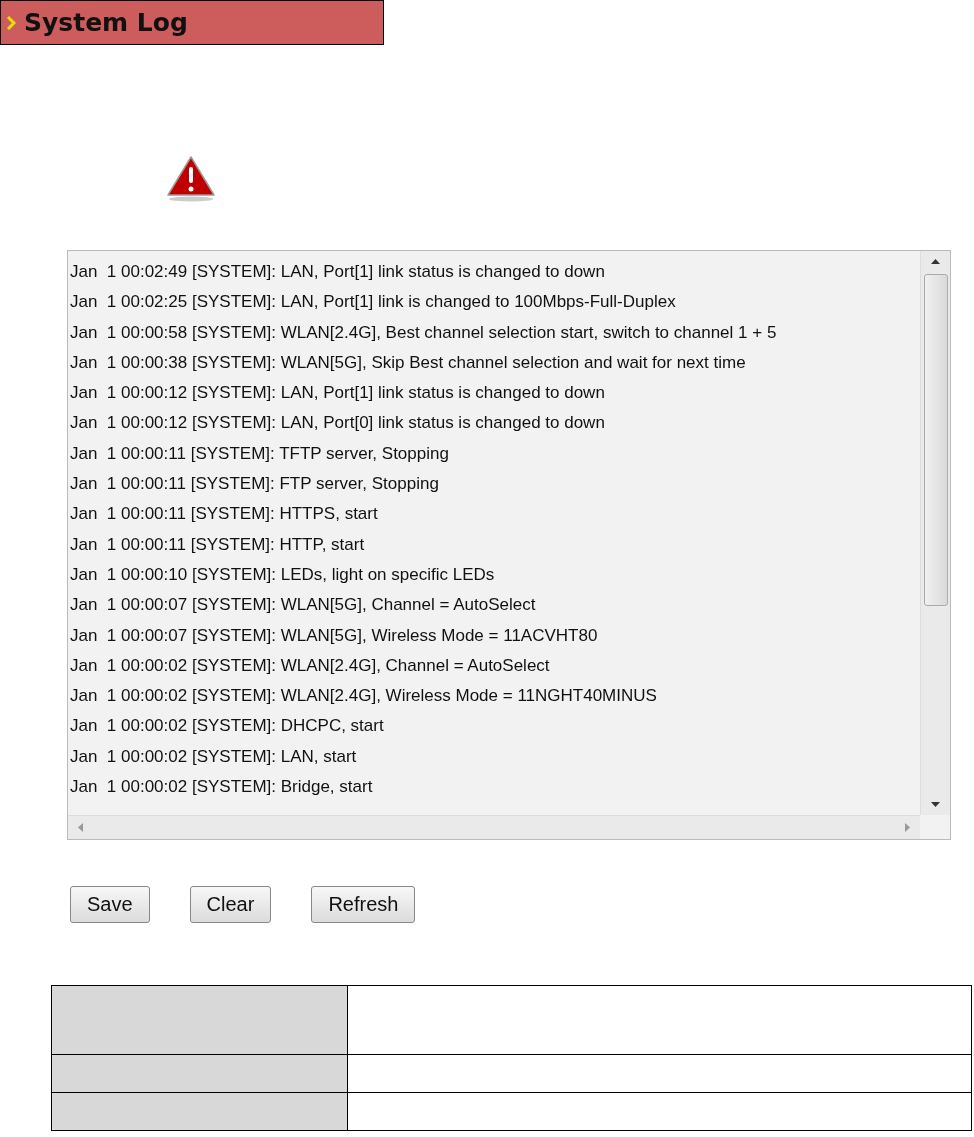  What do you see at coordinates (11, 22) in the screenshot?
I see `chevron-icon` at bounding box center [11, 22].